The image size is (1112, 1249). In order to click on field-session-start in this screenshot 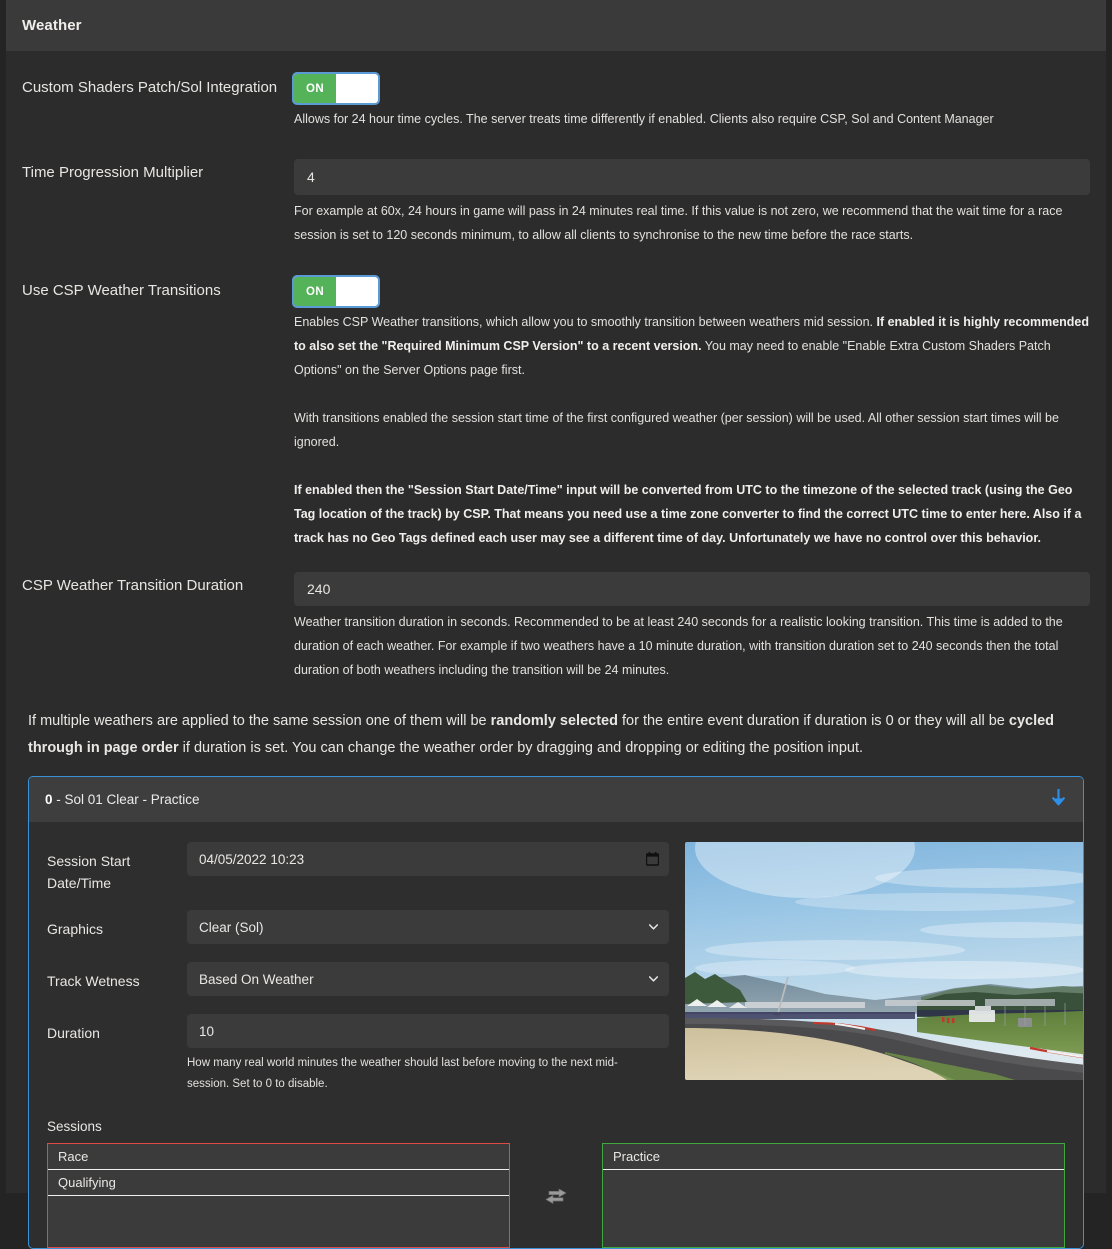, I will do `click(428, 859)`.